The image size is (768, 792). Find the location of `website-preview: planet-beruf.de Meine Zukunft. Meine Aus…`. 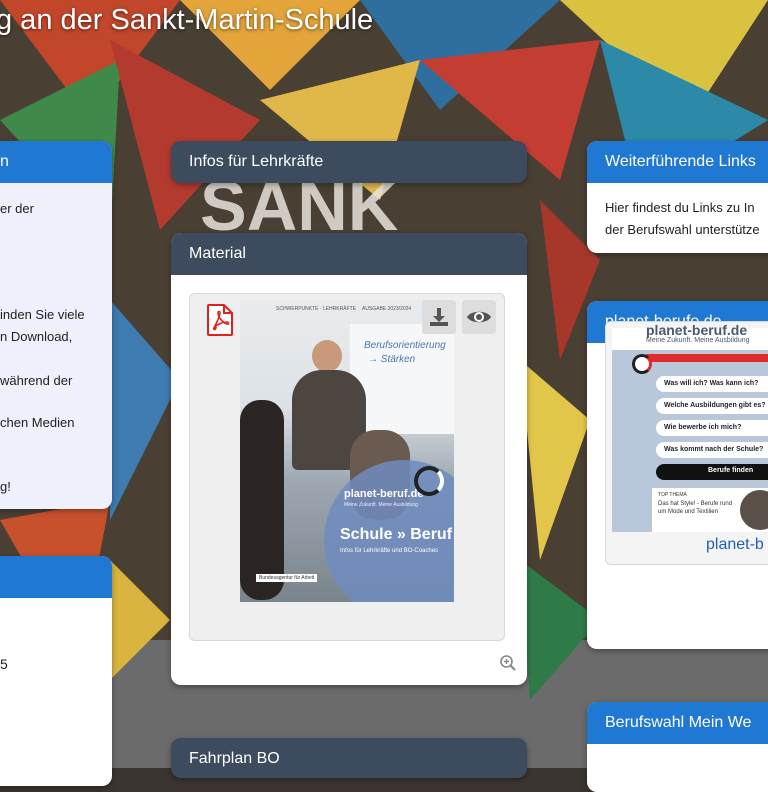

website-preview: planet-beruf.de Meine Zukunft. Meine Aus… is located at coordinates (686, 443).